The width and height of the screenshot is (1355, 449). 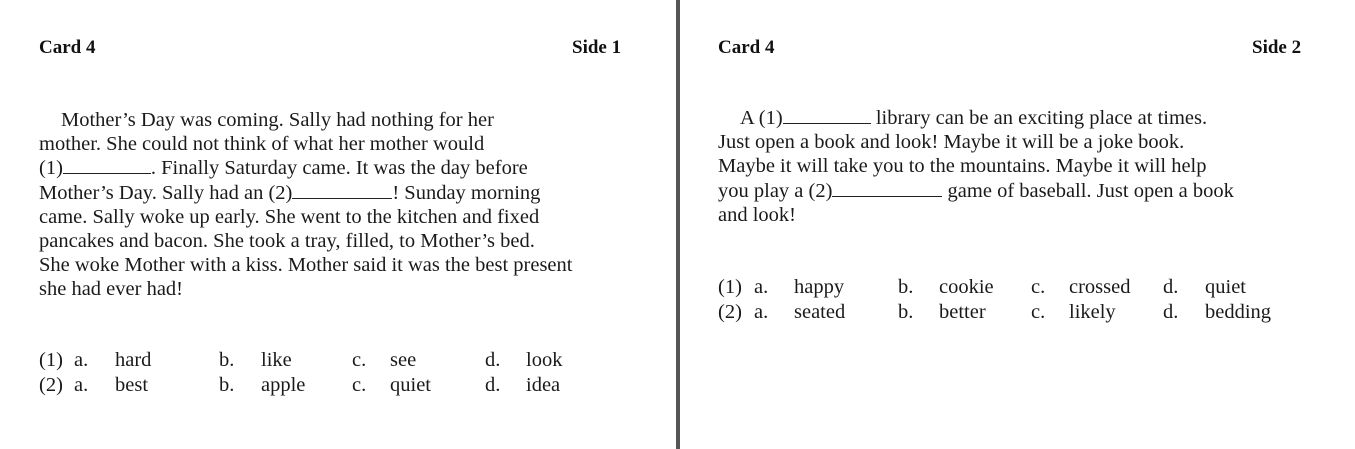 I want to click on option-text: cookie, so click(x=966, y=287).